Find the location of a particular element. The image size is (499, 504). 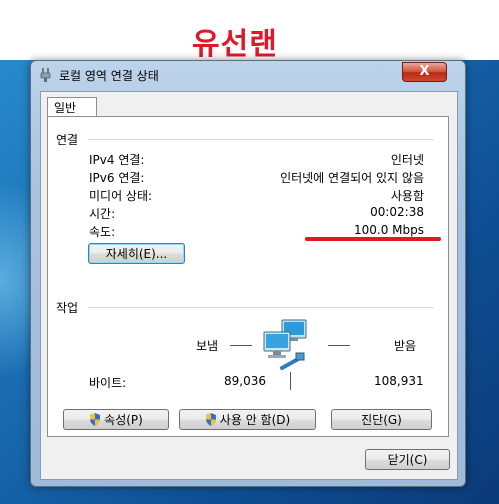

ipv6-value: 인터넷에 연결되어 있지 않음 is located at coordinates (352, 178).